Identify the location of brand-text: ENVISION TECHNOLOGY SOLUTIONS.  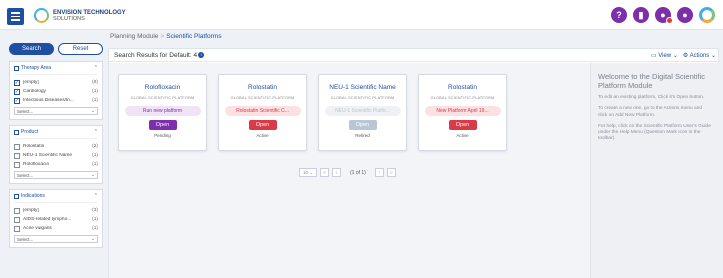
(89, 16).